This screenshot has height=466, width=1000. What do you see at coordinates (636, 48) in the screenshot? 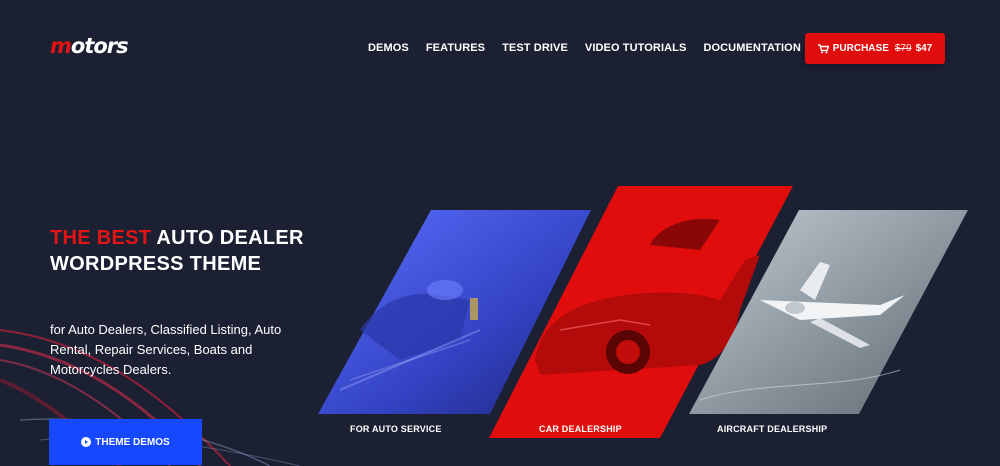
I see `nav-video-tutorials: VIDEO TUTORIALS` at bounding box center [636, 48].